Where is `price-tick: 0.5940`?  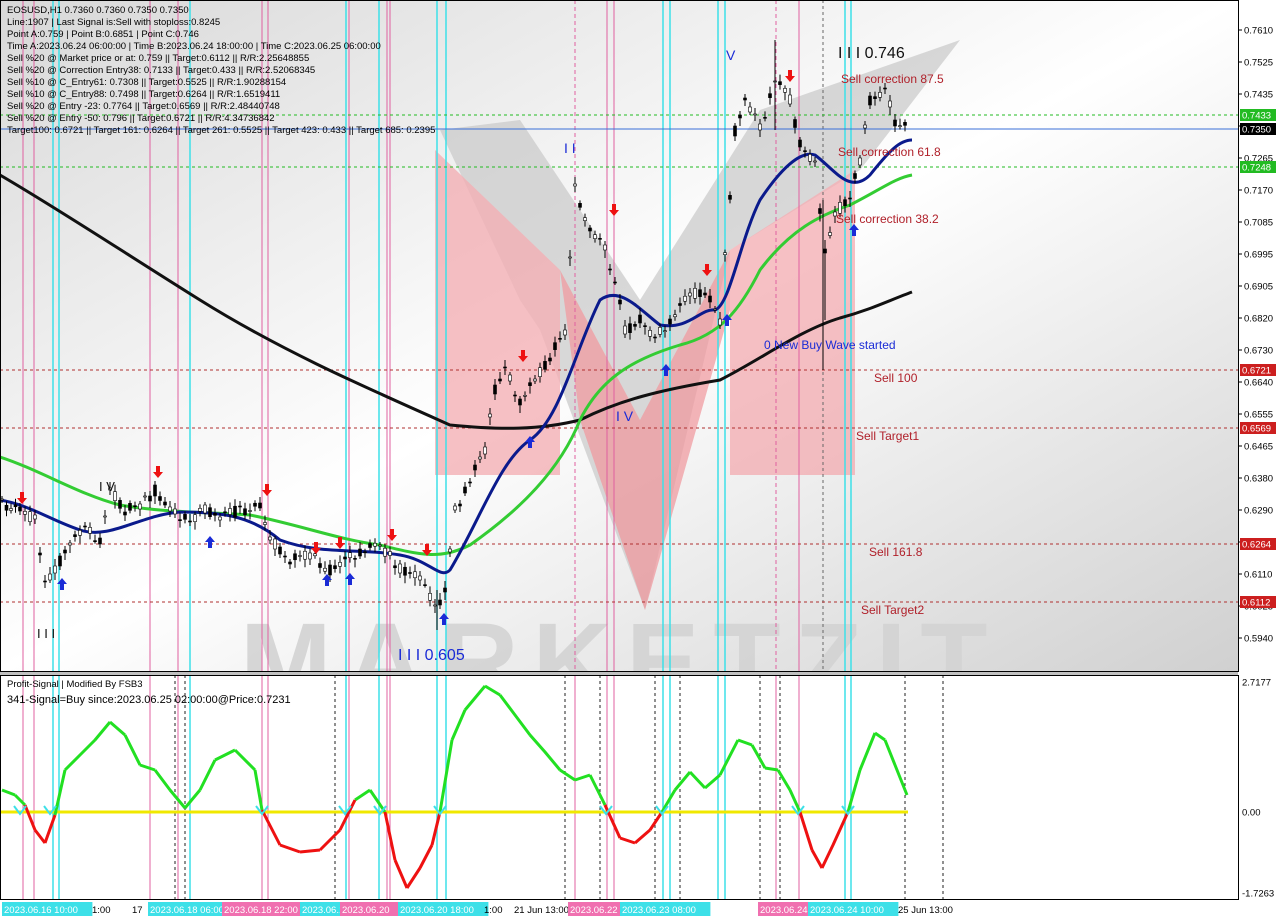 price-tick: 0.5940 is located at coordinates (1258, 639).